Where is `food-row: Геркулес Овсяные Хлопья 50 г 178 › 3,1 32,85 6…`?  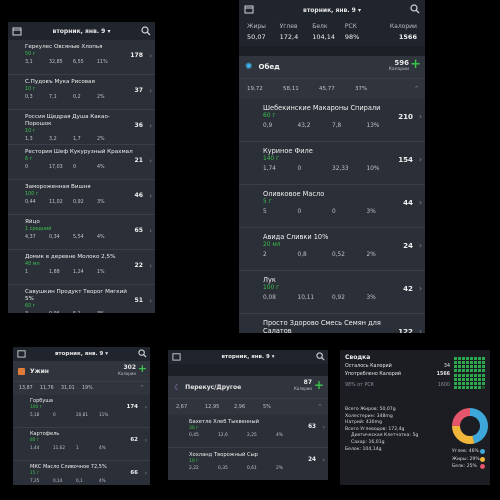
food-row: Геркулес Овсяные Хлопья 50 г 178 › 3,1 32,85 6… is located at coordinates (81, 57).